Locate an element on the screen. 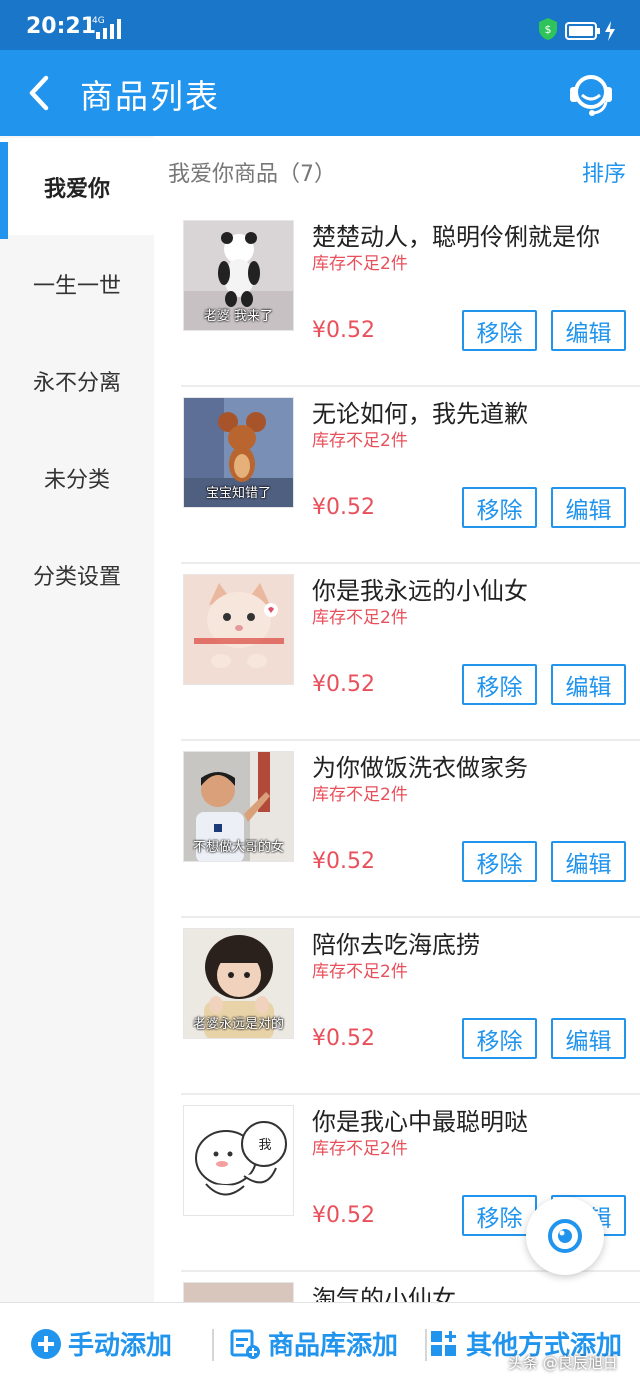 This screenshot has height=1386, width=640. product-thumbnail: 老婆永远是对的 is located at coordinates (238, 983).